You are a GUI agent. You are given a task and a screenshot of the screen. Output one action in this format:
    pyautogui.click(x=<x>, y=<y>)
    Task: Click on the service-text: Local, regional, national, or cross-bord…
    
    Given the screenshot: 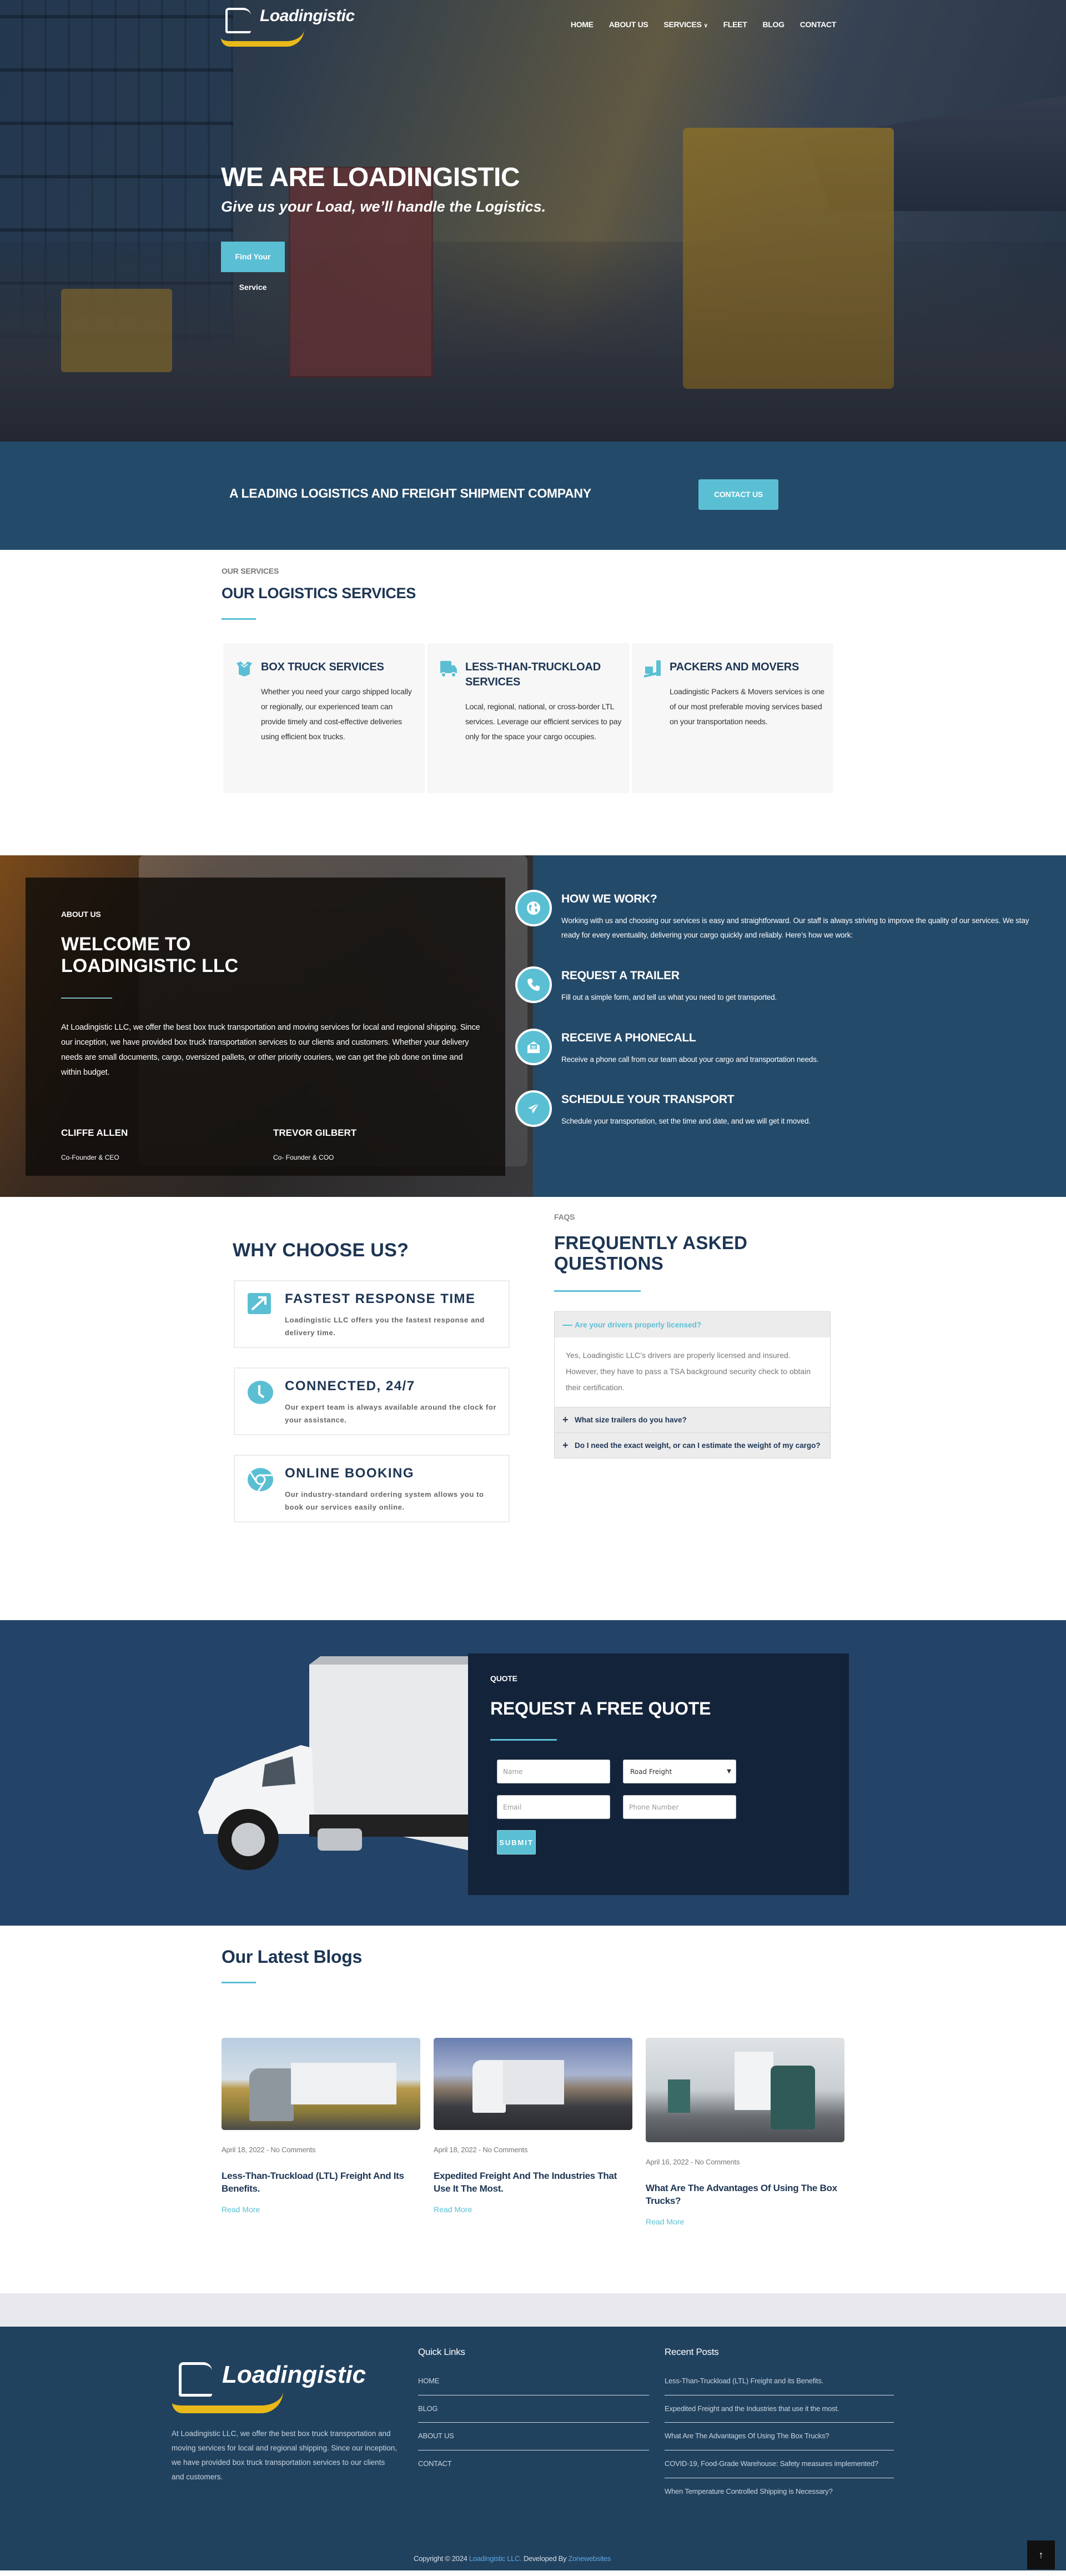 What is the action you would take?
    pyautogui.click(x=543, y=722)
    